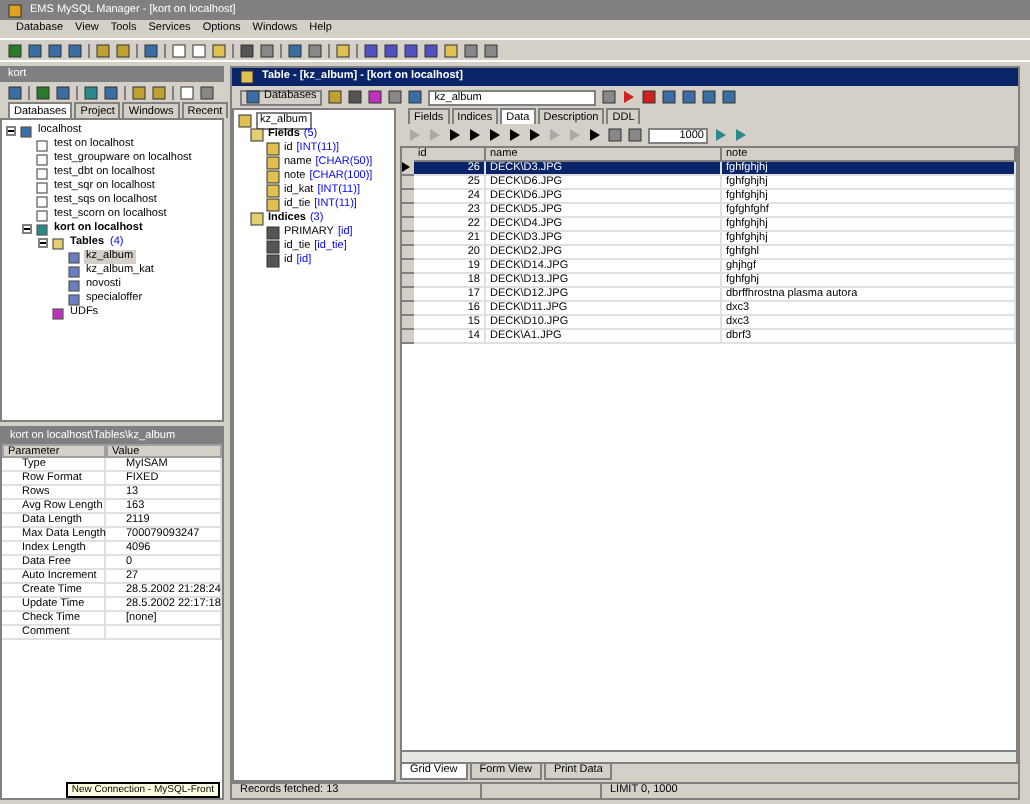  Describe the element at coordinates (406, 167) in the screenshot. I see `row-pointer-icon` at that location.